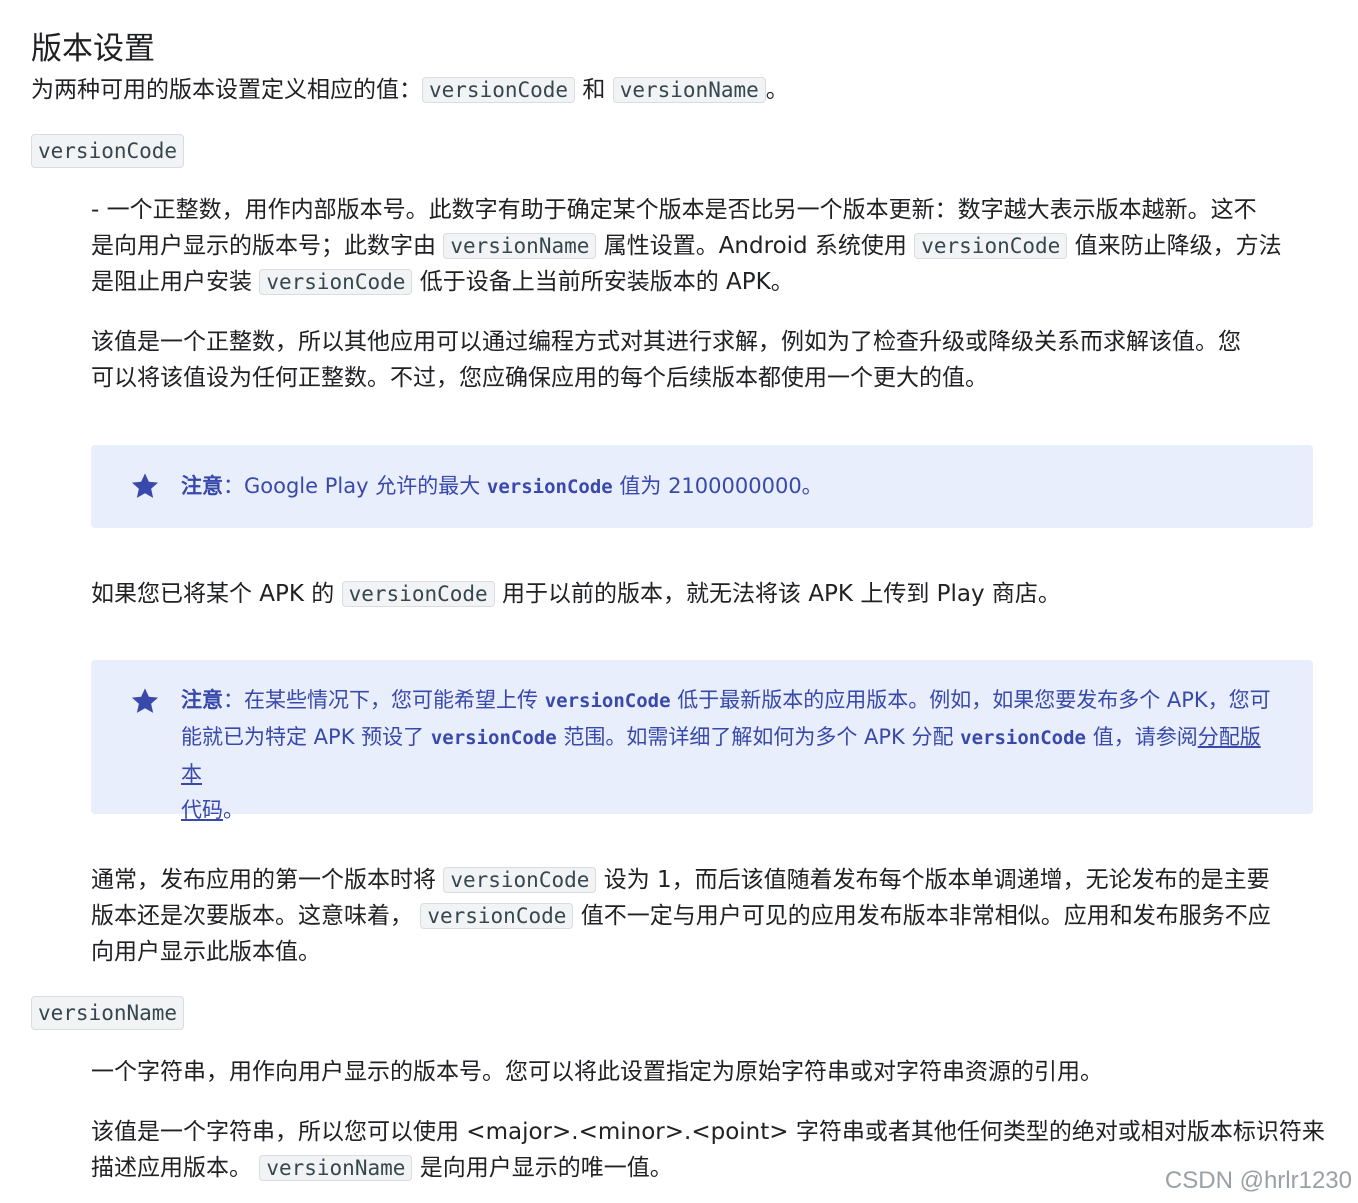 This screenshot has height=1203, width=1358. Describe the element at coordinates (306, 737) in the screenshot. I see `note-text-part: 能就已为特定 APK 预设了` at that location.